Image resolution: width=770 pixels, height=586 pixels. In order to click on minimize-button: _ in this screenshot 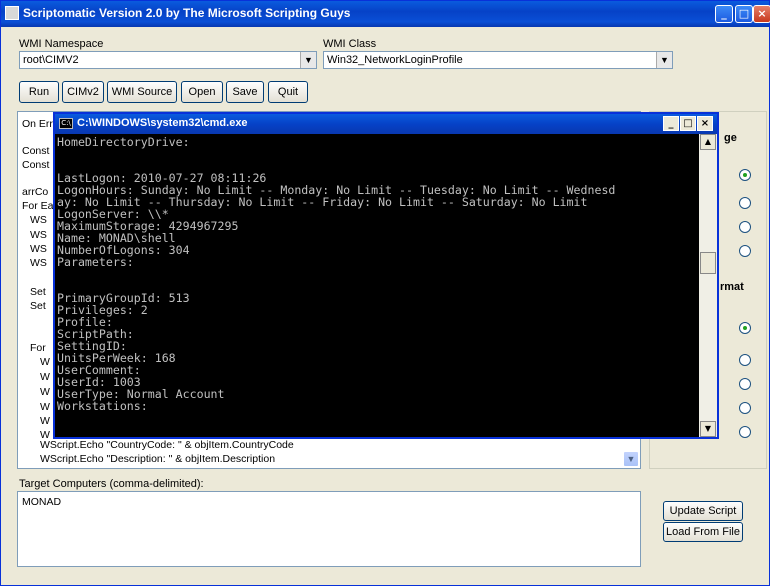, I will do `click(724, 14)`.